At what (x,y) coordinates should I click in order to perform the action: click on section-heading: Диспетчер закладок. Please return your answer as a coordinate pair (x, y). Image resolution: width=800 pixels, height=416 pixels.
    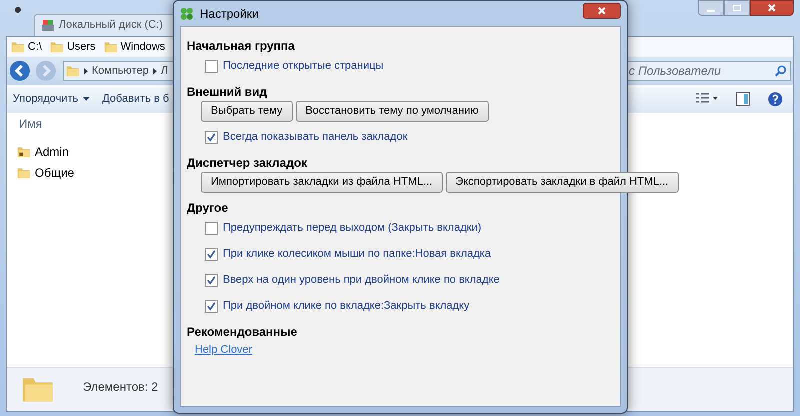
    Looking at the image, I should click on (247, 162).